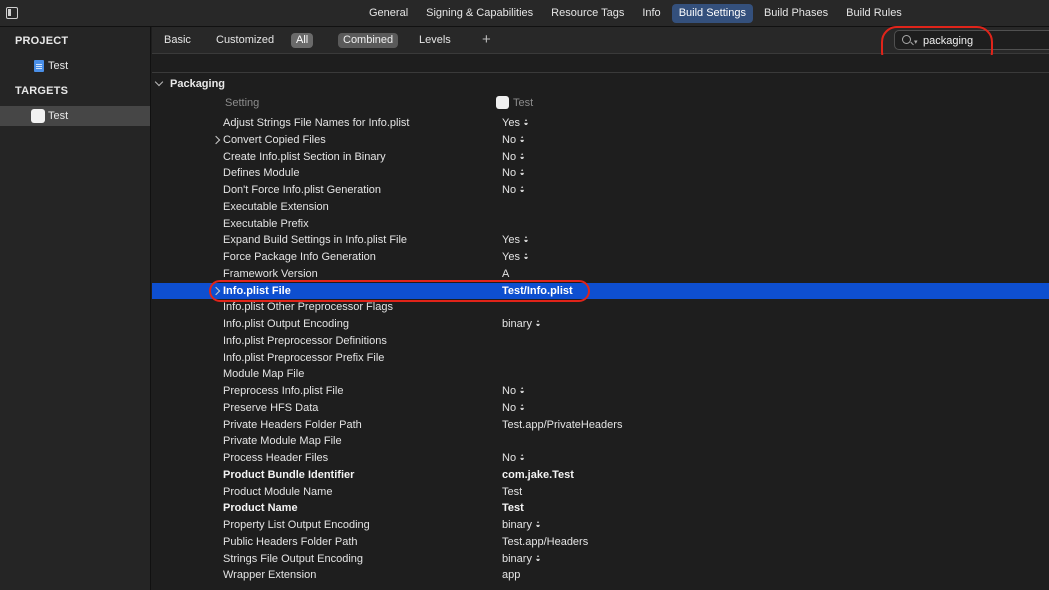 The image size is (1049, 590). I want to click on tab-build-rules: Build Rules, so click(874, 13).